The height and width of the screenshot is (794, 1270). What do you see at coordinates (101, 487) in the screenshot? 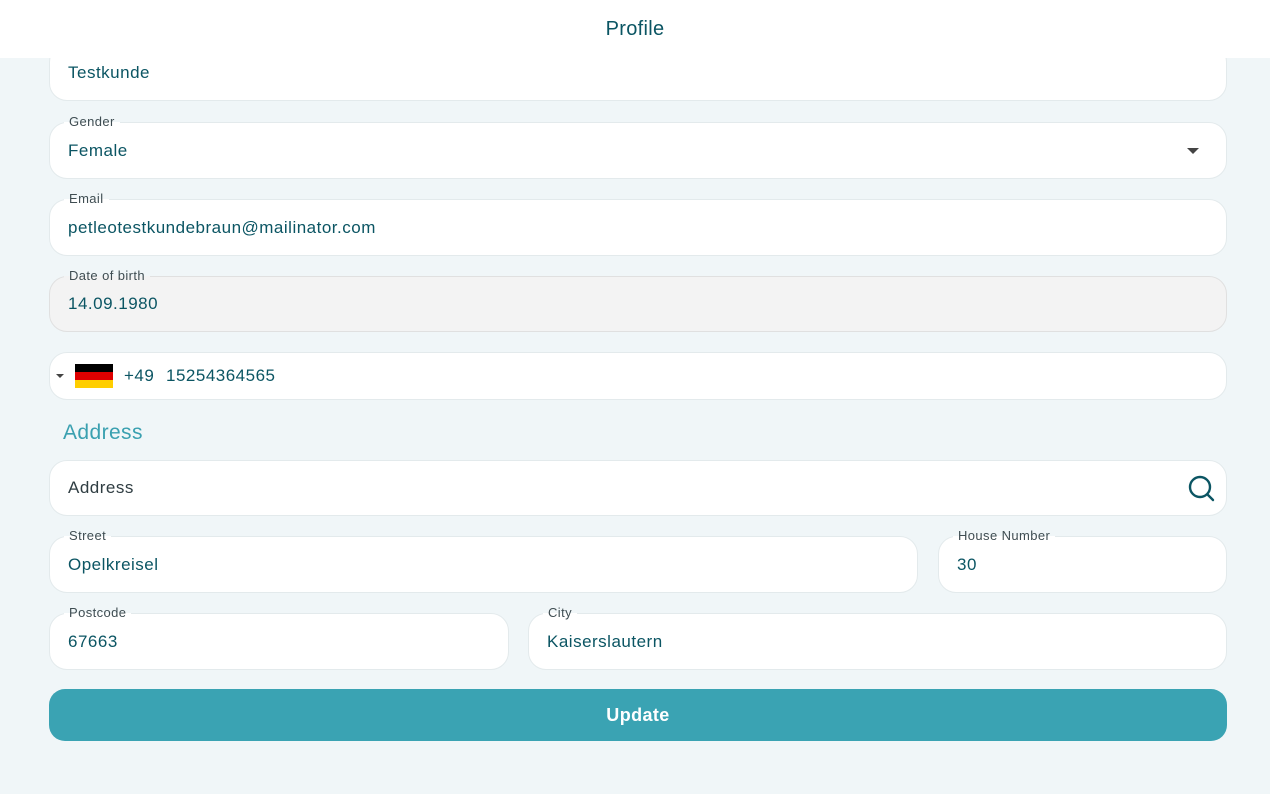
I see `address-search-placeholder: Address` at bounding box center [101, 487].